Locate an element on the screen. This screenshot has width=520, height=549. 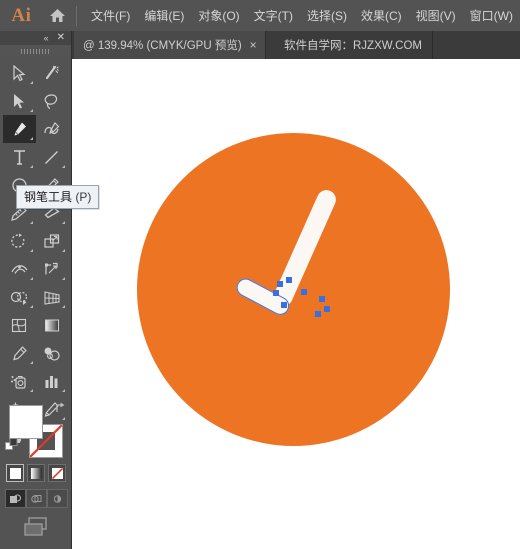
menu-divider is located at coordinates (76, 15).